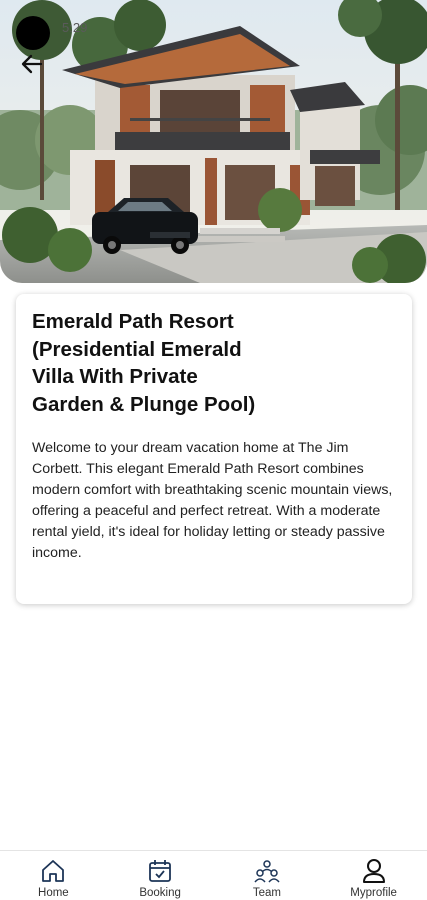 The height and width of the screenshot is (900, 427). What do you see at coordinates (160, 893) in the screenshot?
I see `nav-booking-label: Booking` at bounding box center [160, 893].